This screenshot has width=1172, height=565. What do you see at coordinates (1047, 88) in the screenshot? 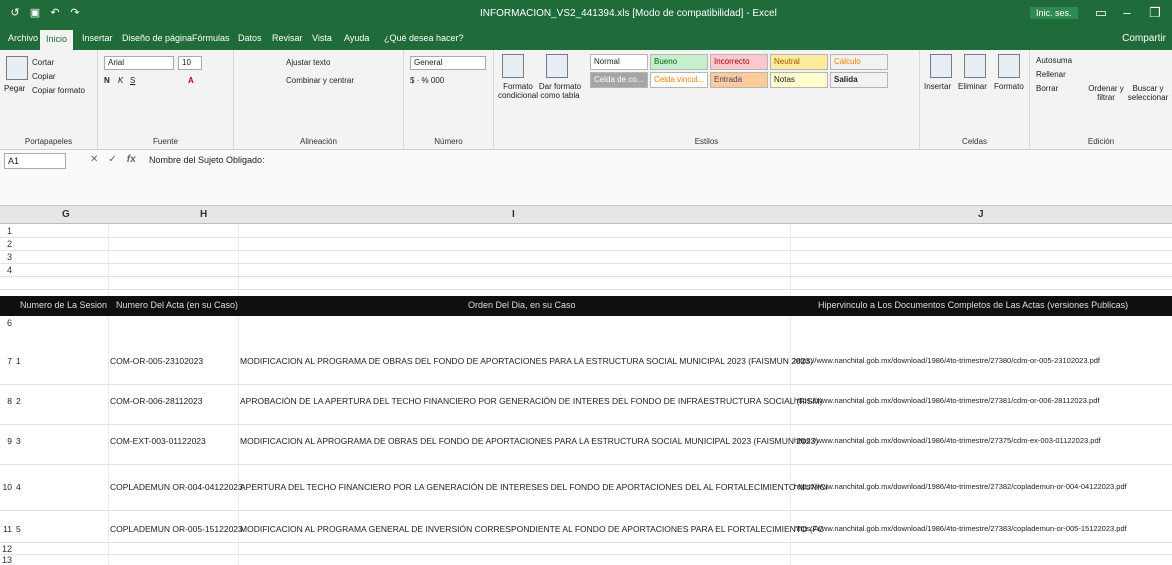
I see `clear-button: Borrar` at bounding box center [1047, 88].